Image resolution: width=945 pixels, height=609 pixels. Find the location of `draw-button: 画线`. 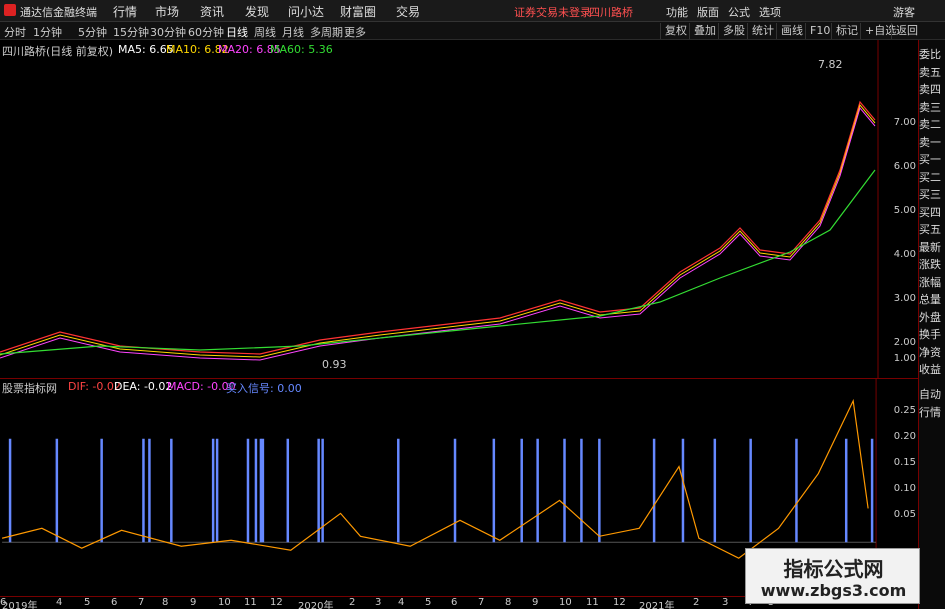

draw-button: 画线 is located at coordinates (791, 31).